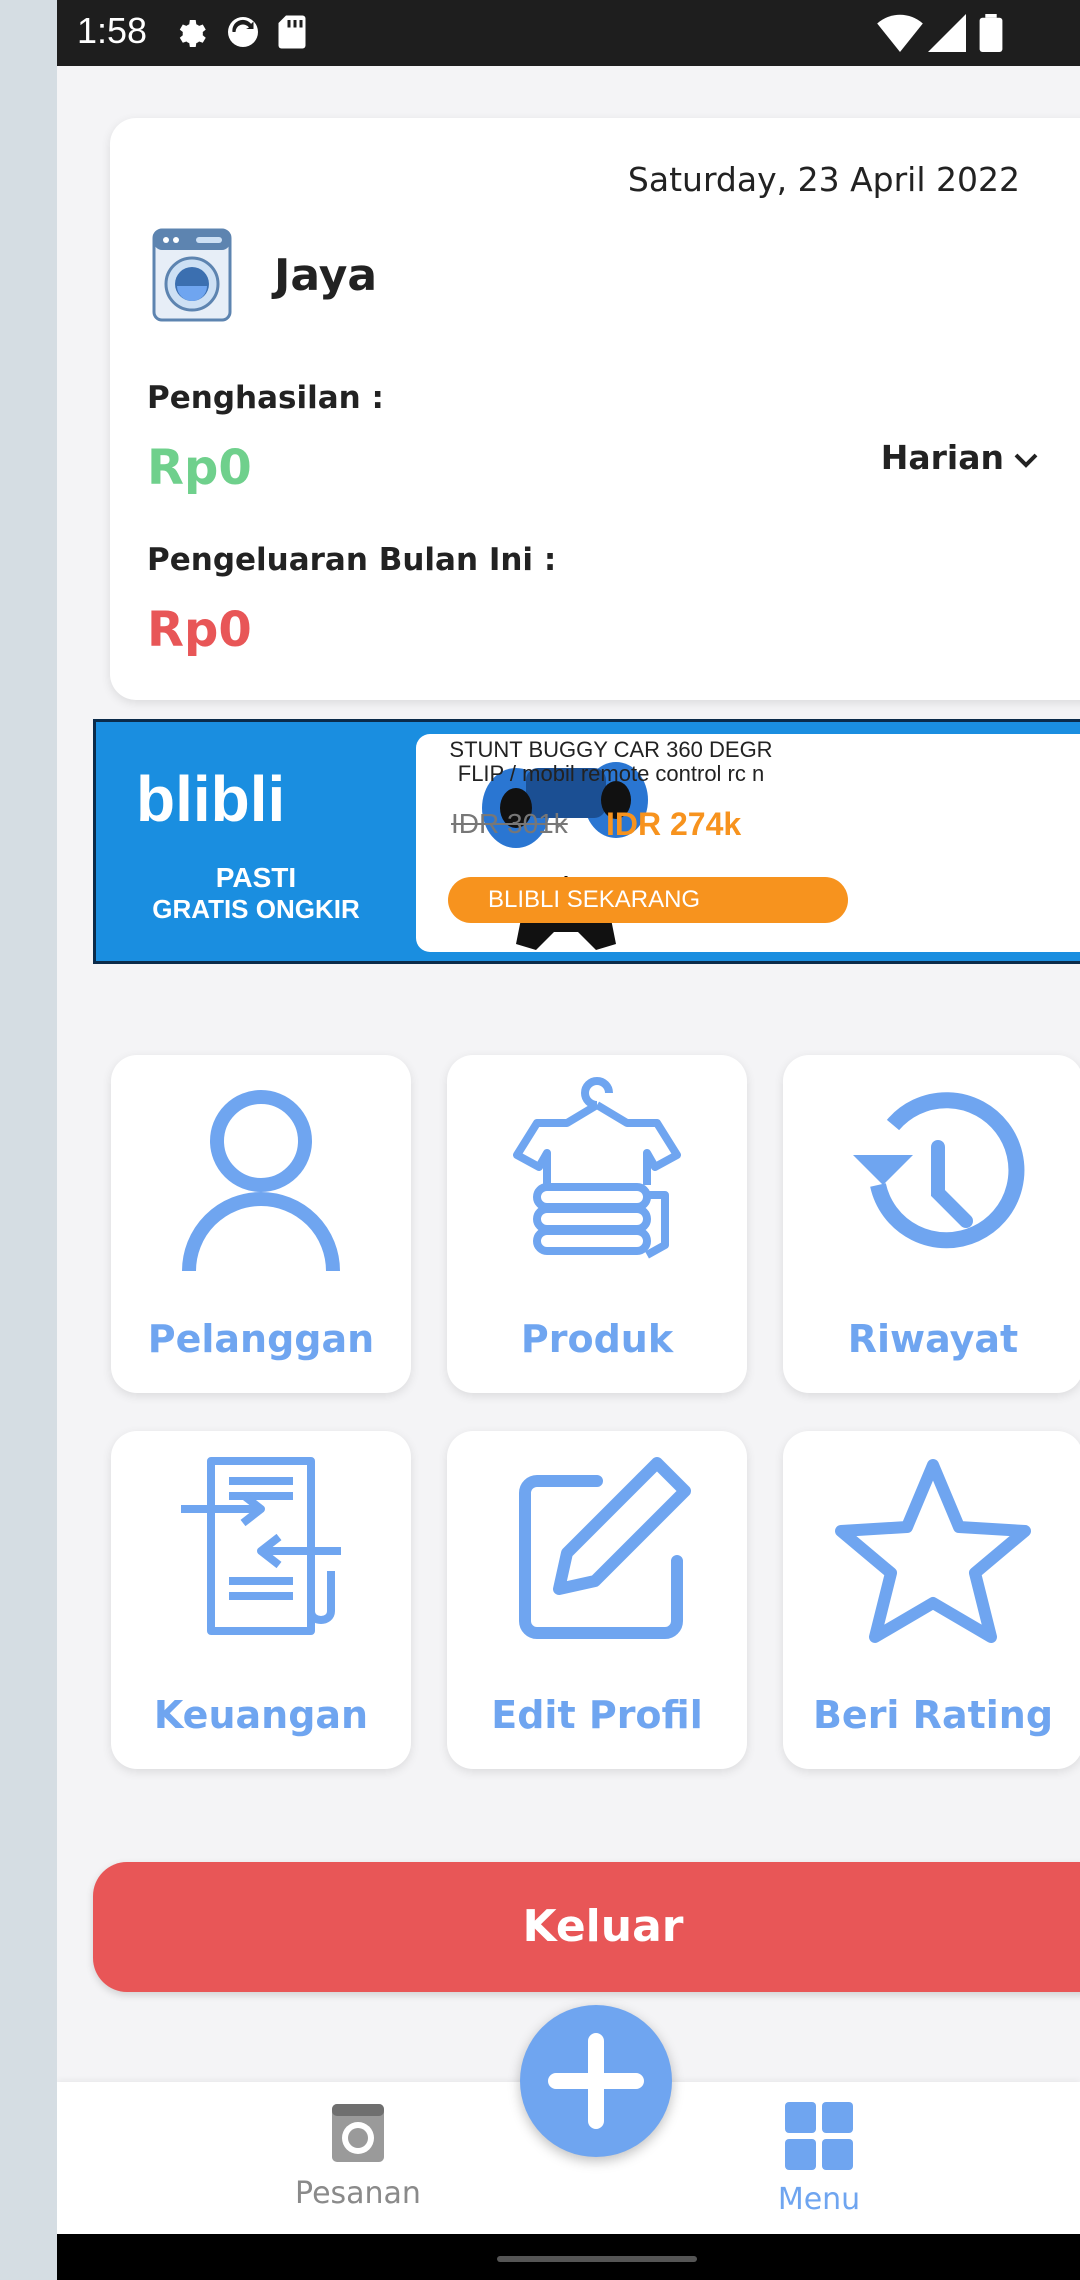 The width and height of the screenshot is (1080, 2280). Describe the element at coordinates (358, 2193) in the screenshot. I see `nav-label: Pesanan` at that location.